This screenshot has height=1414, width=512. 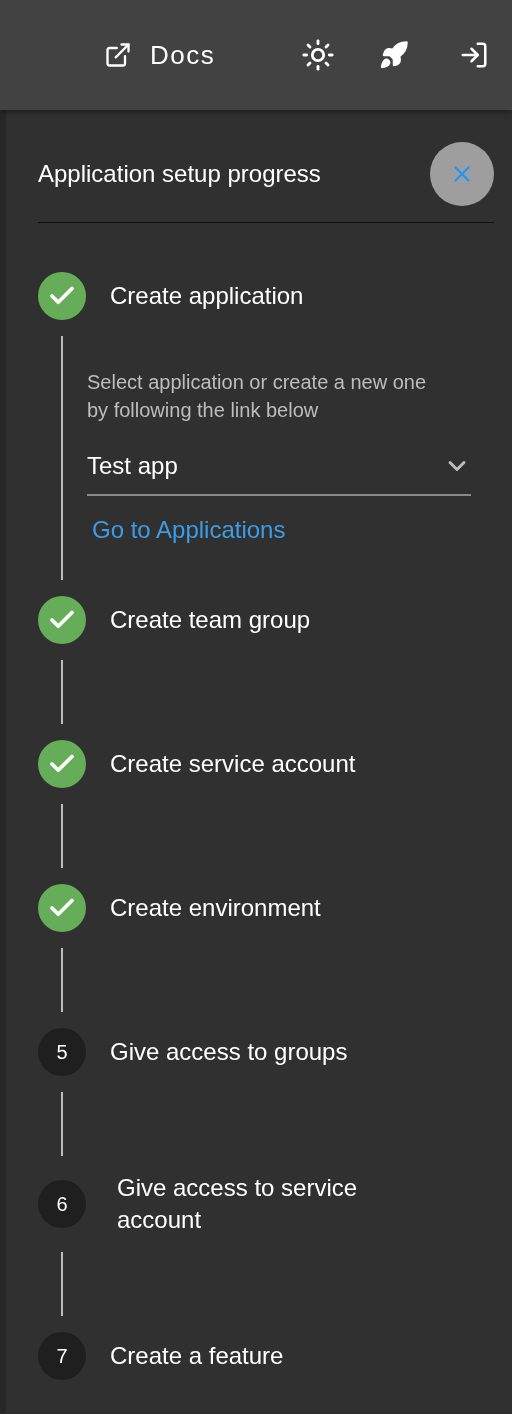 What do you see at coordinates (62, 1356) in the screenshot?
I see `step-number: 7` at bounding box center [62, 1356].